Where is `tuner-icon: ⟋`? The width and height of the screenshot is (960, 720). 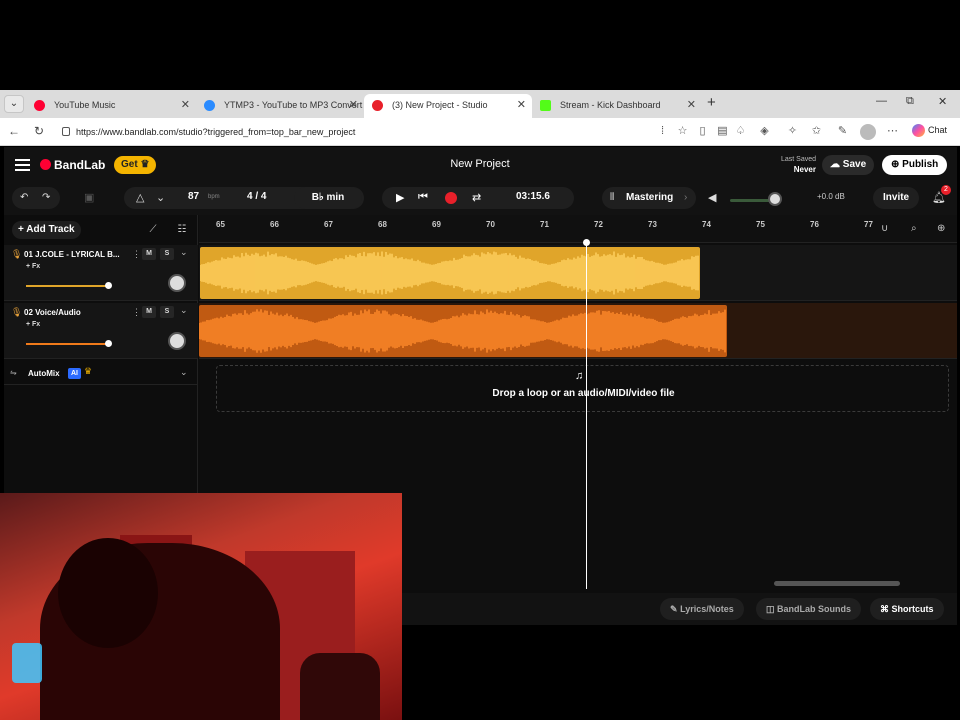
tuner-icon: ⟋ is located at coordinates (153, 230).